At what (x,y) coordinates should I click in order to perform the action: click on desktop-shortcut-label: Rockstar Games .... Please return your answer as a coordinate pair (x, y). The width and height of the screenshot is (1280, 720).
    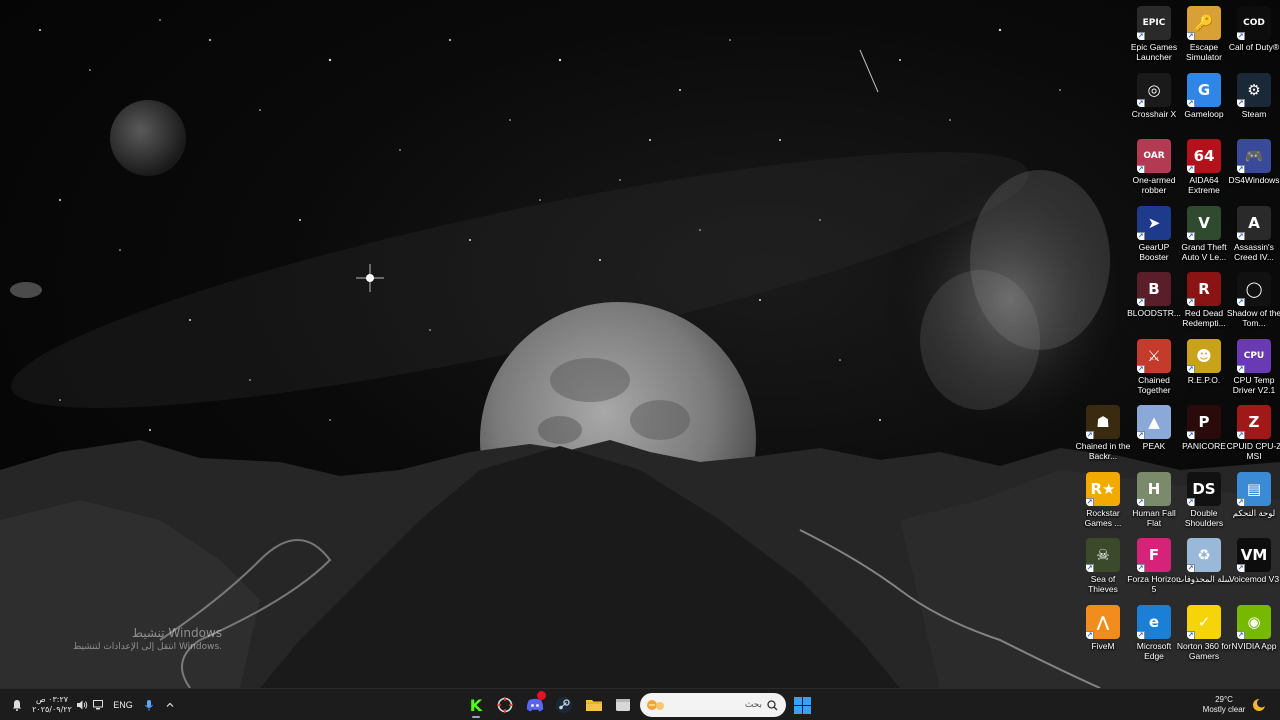
    Looking at the image, I should click on (1103, 518).